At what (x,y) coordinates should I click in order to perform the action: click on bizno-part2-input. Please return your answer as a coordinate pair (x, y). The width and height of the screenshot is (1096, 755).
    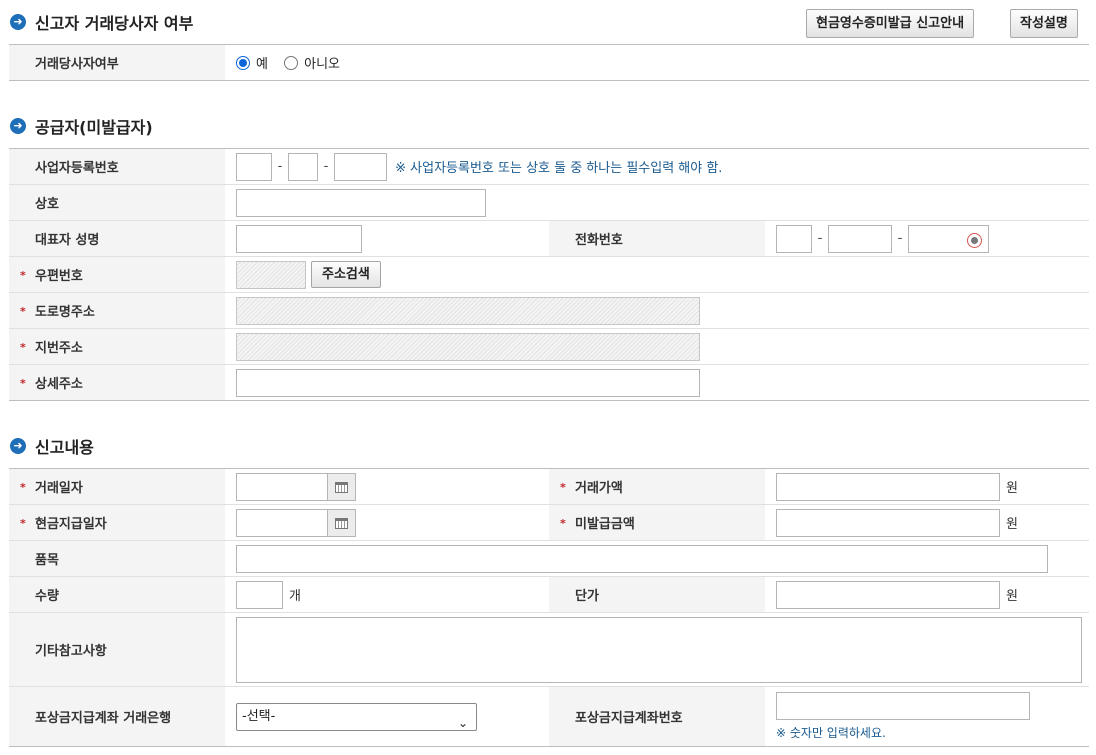
    Looking at the image, I should click on (303, 166).